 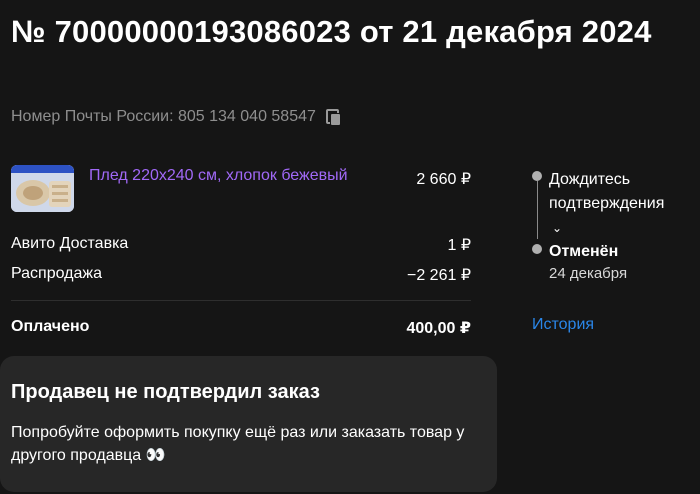 I want to click on tracking-number: Номер Почты России: 805 134 040 58547, so click(x=176, y=117).